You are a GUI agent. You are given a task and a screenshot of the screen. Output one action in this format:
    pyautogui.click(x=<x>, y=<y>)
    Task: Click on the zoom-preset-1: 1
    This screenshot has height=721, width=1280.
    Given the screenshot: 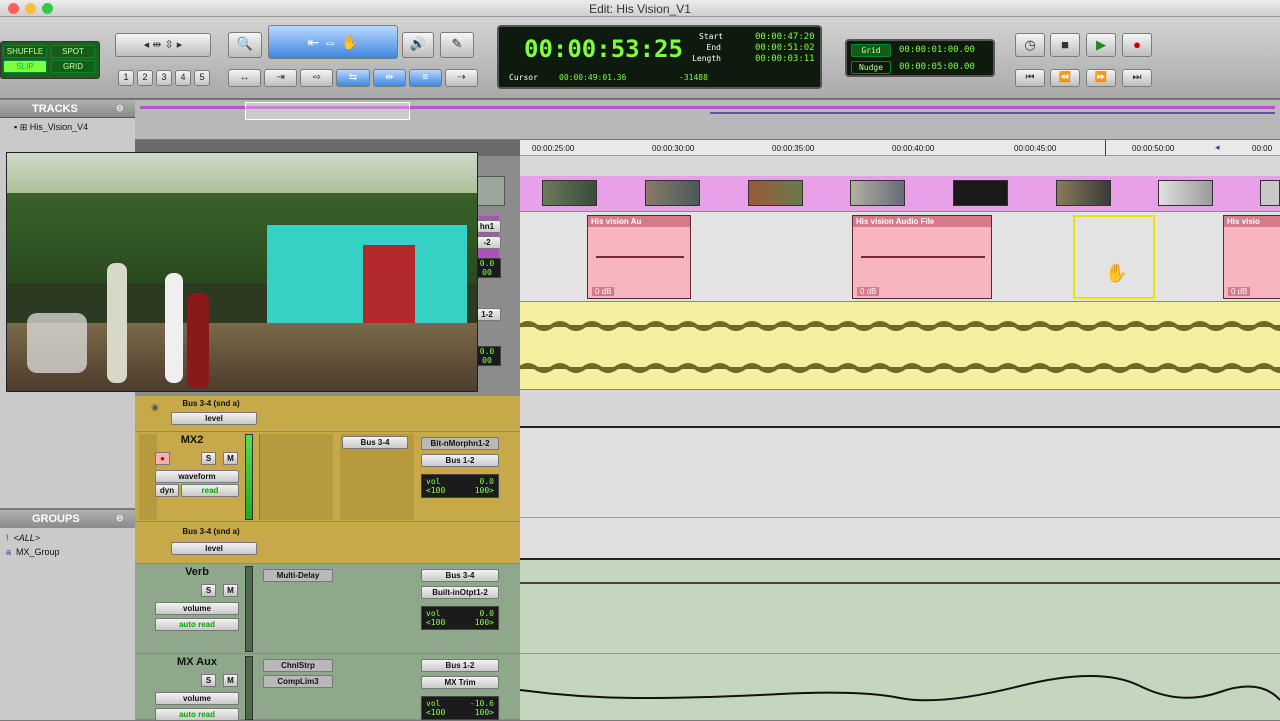 What is the action you would take?
    pyautogui.click(x=126, y=78)
    